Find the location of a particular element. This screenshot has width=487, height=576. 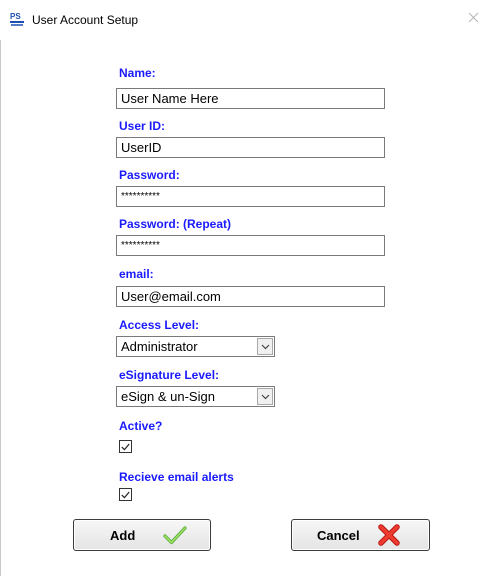

name-field is located at coordinates (250, 98).